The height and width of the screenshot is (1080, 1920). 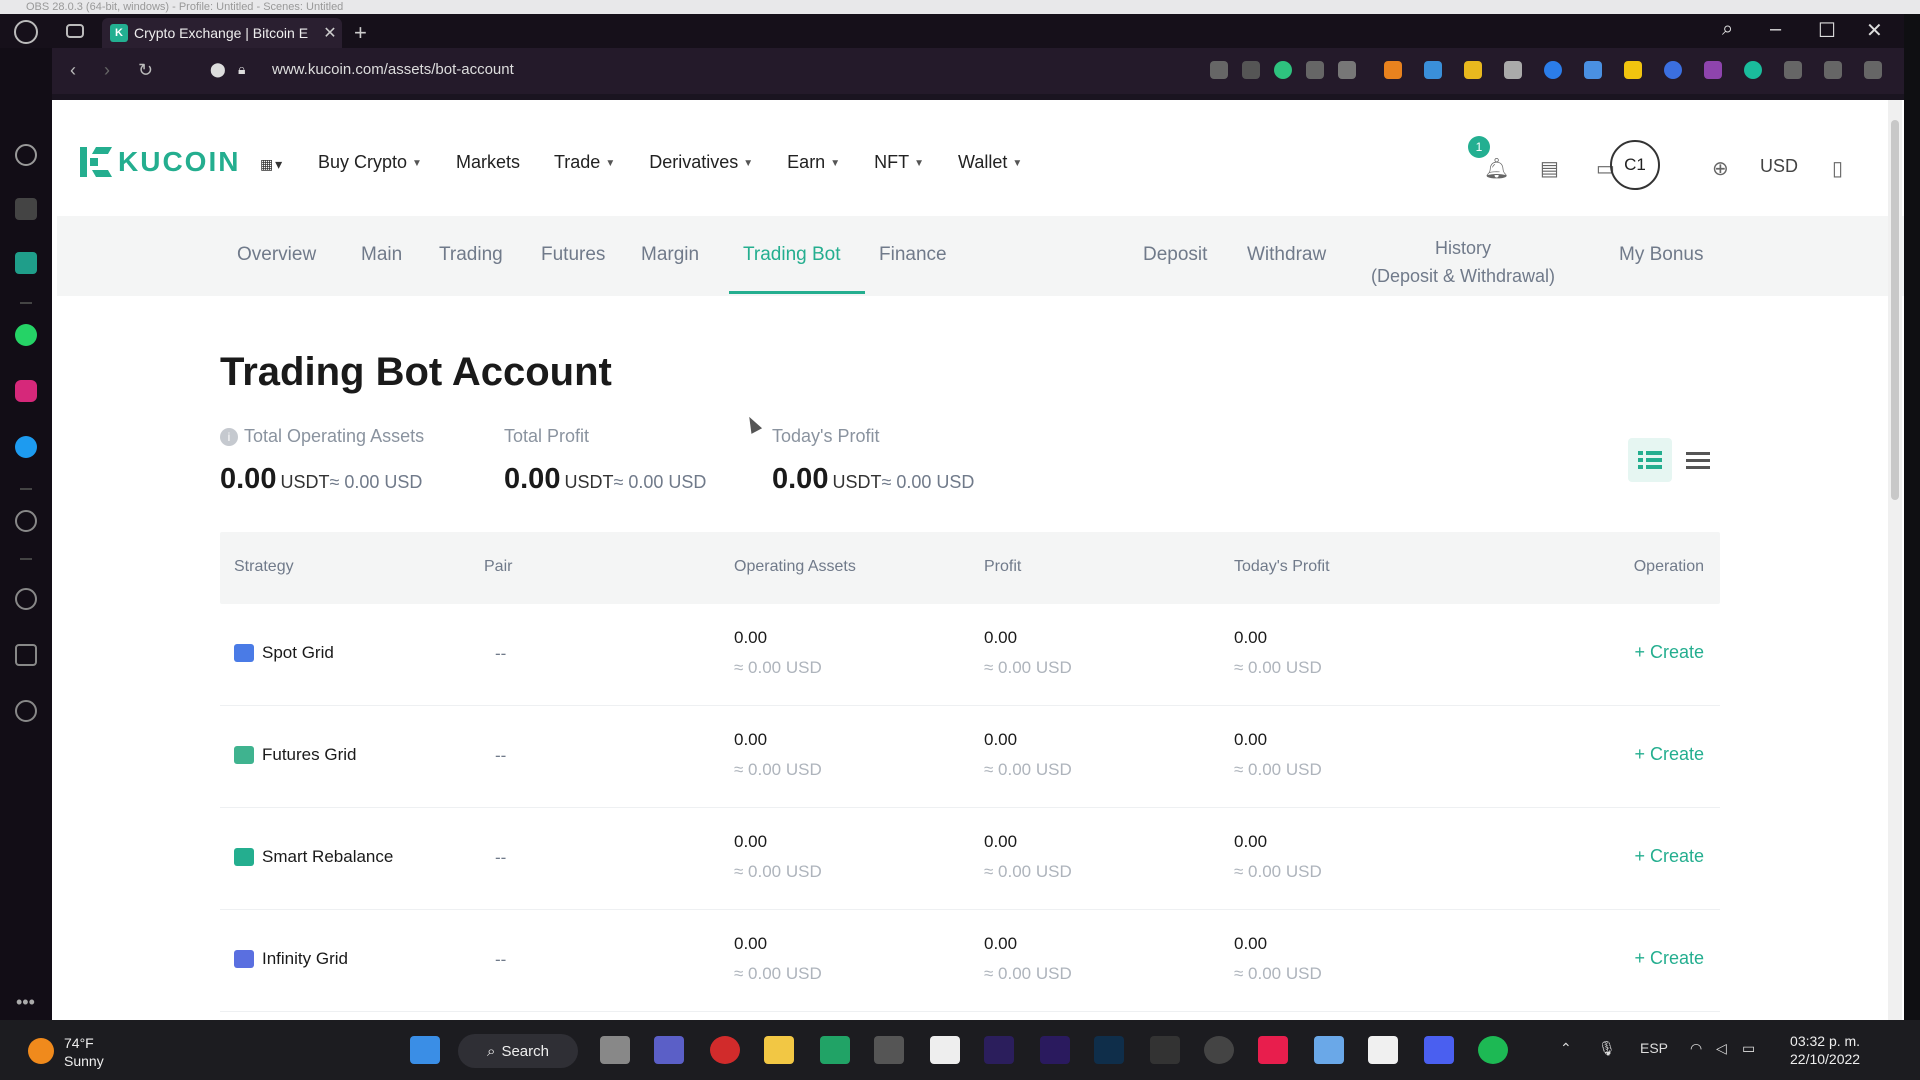 What do you see at coordinates (584, 162) in the screenshot?
I see `nav-item-trade: Trade ▼` at bounding box center [584, 162].